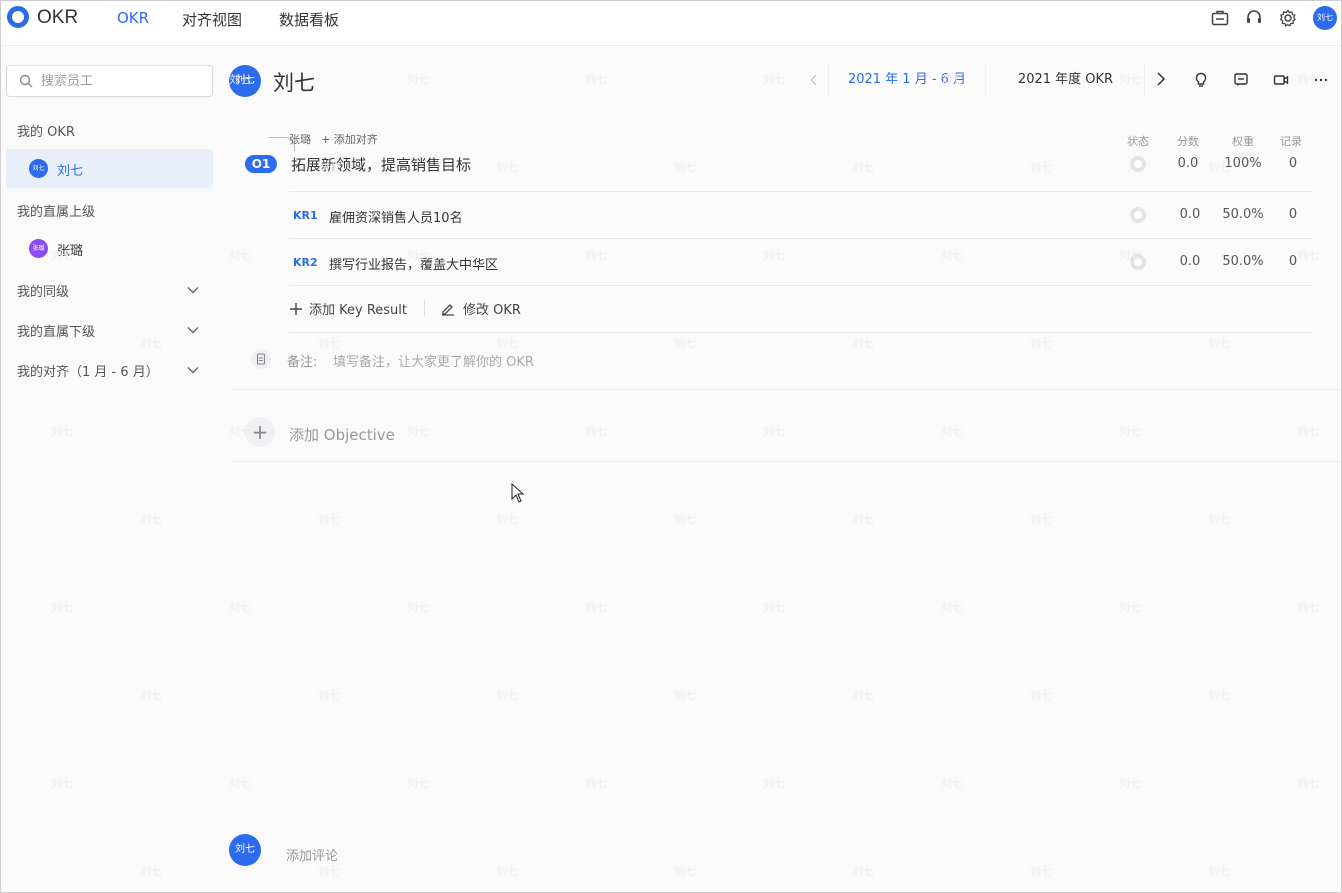  I want to click on video-icon, so click(1281, 80).